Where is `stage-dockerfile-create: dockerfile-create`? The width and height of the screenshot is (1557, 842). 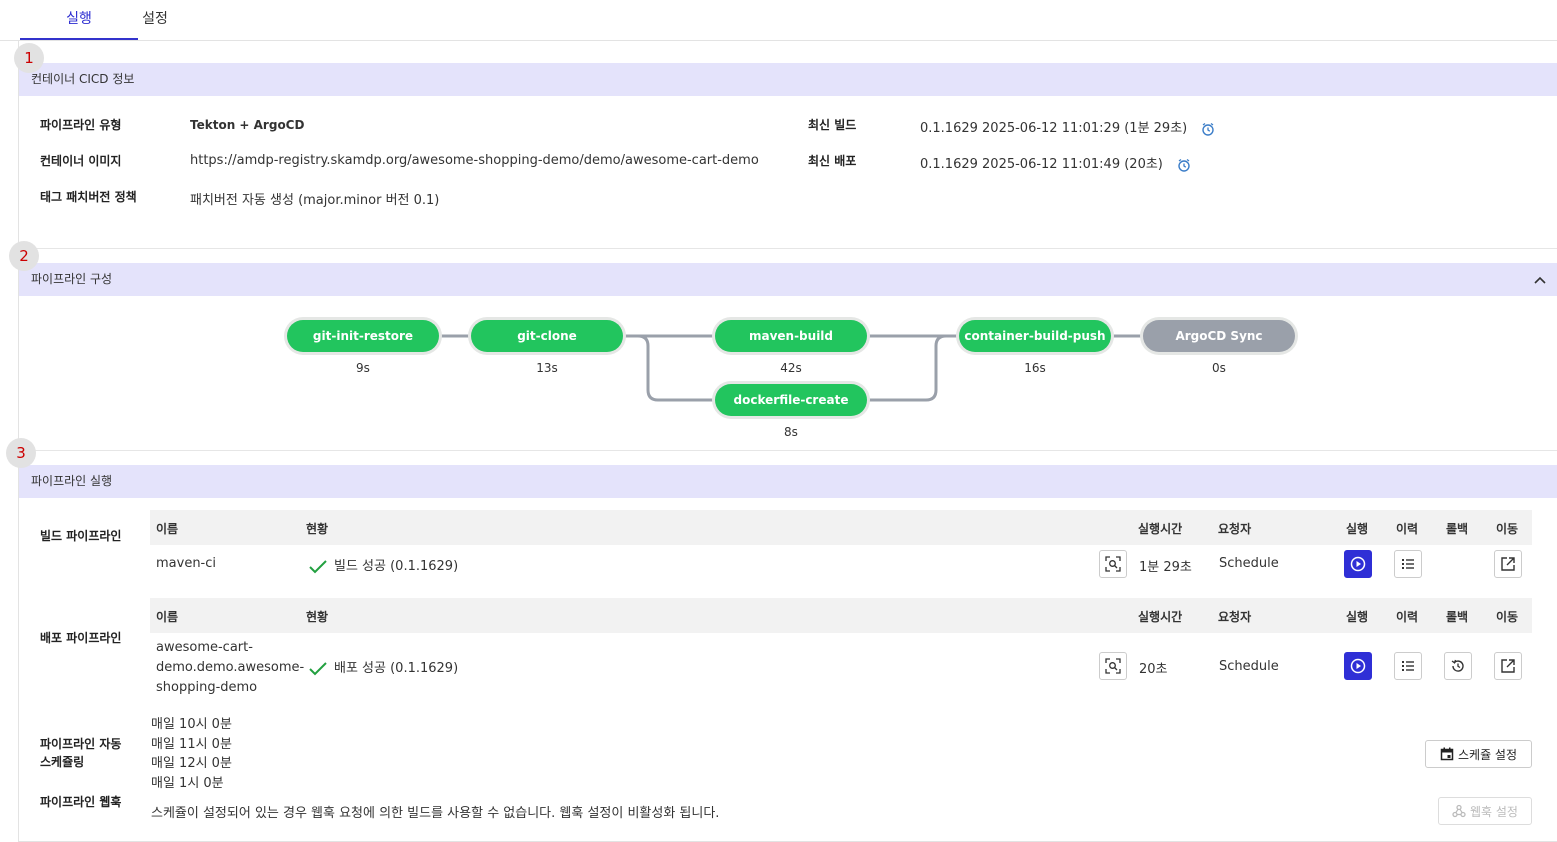
stage-dockerfile-create: dockerfile-create is located at coordinates (791, 400).